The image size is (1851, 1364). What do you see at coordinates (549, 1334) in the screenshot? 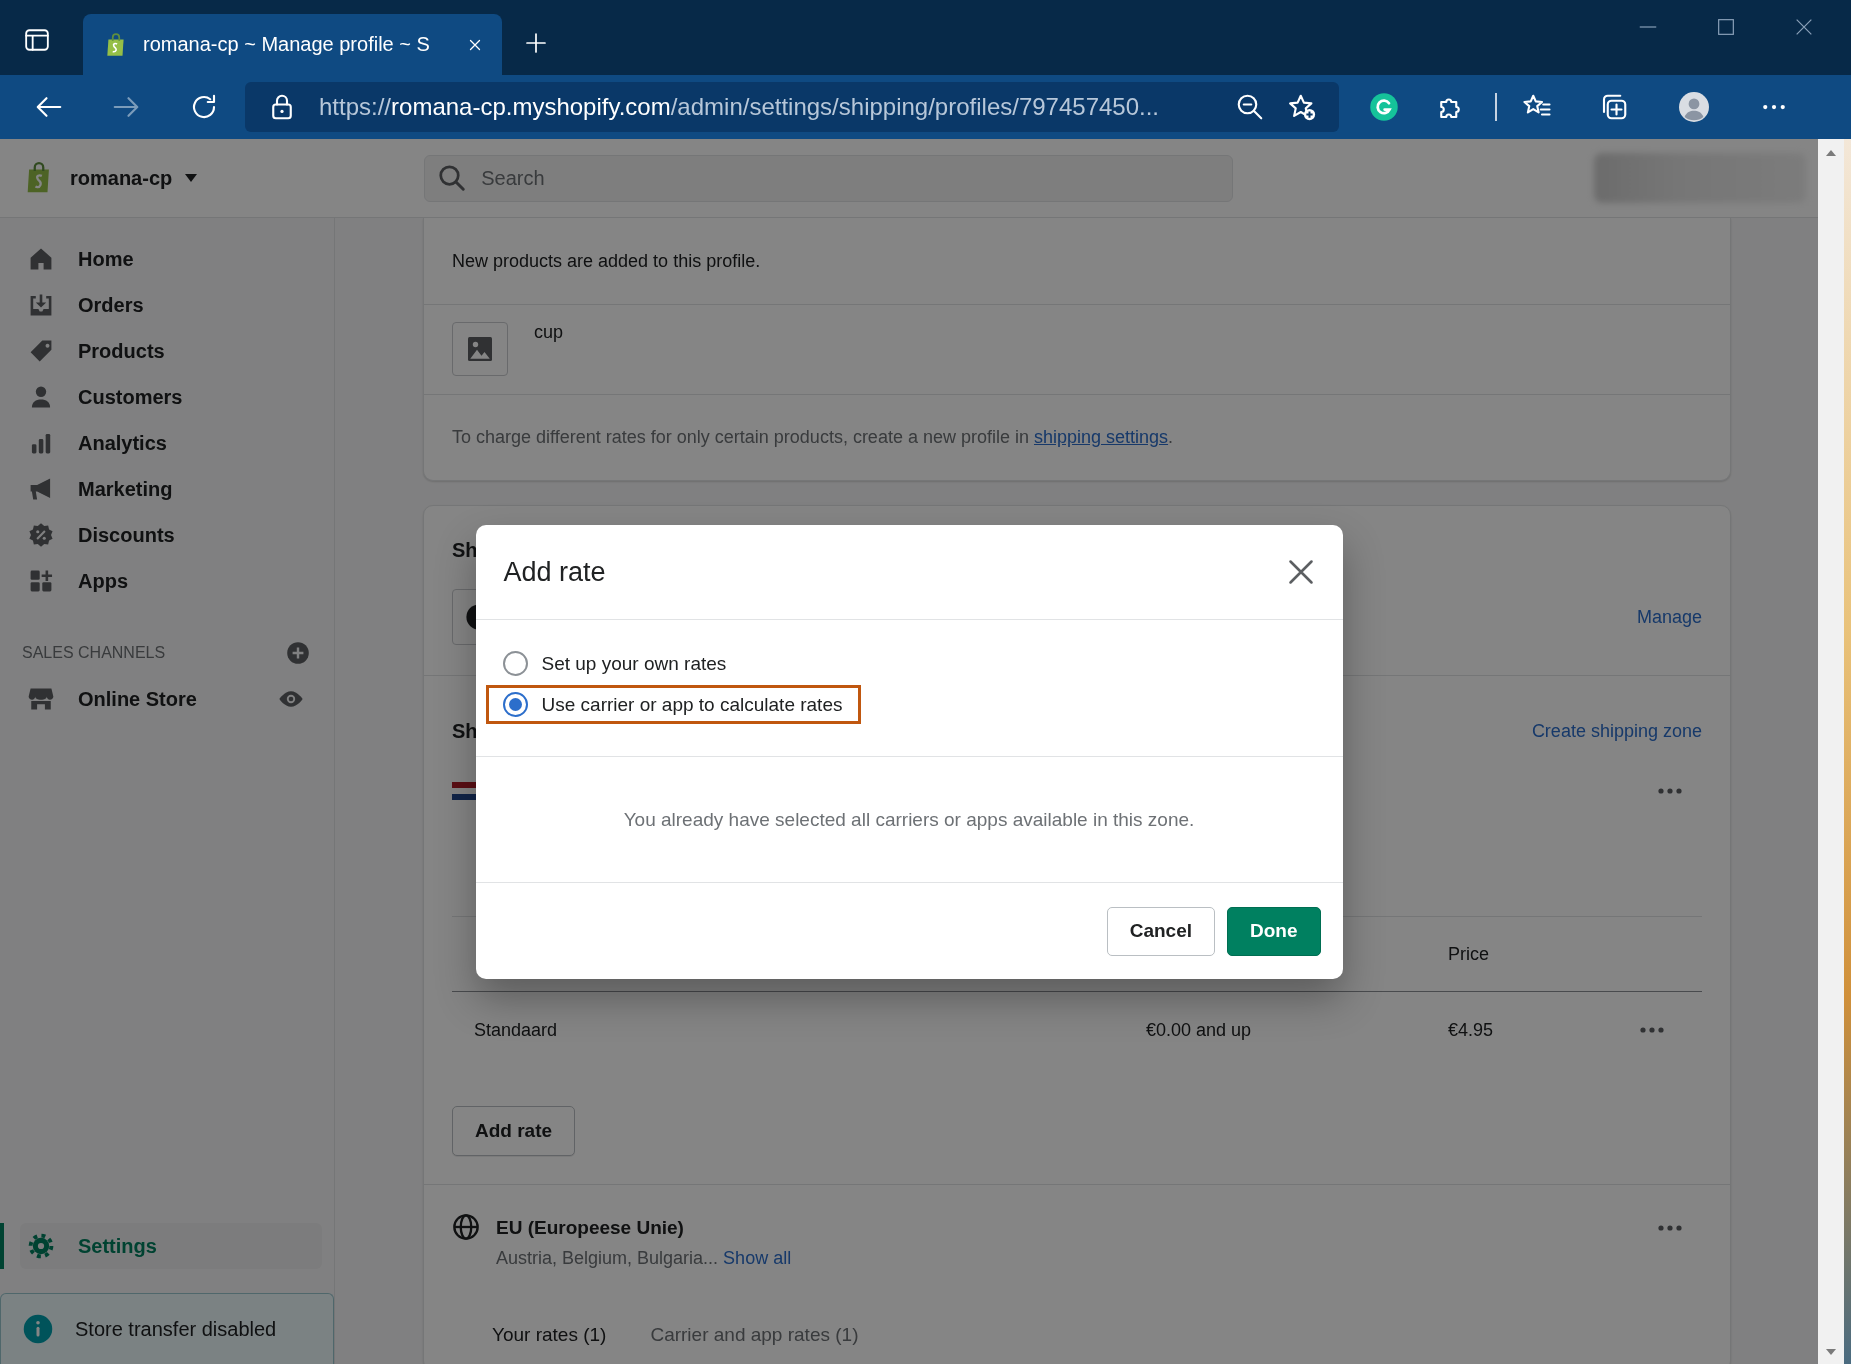
I see `tab: Your rates (1)` at bounding box center [549, 1334].